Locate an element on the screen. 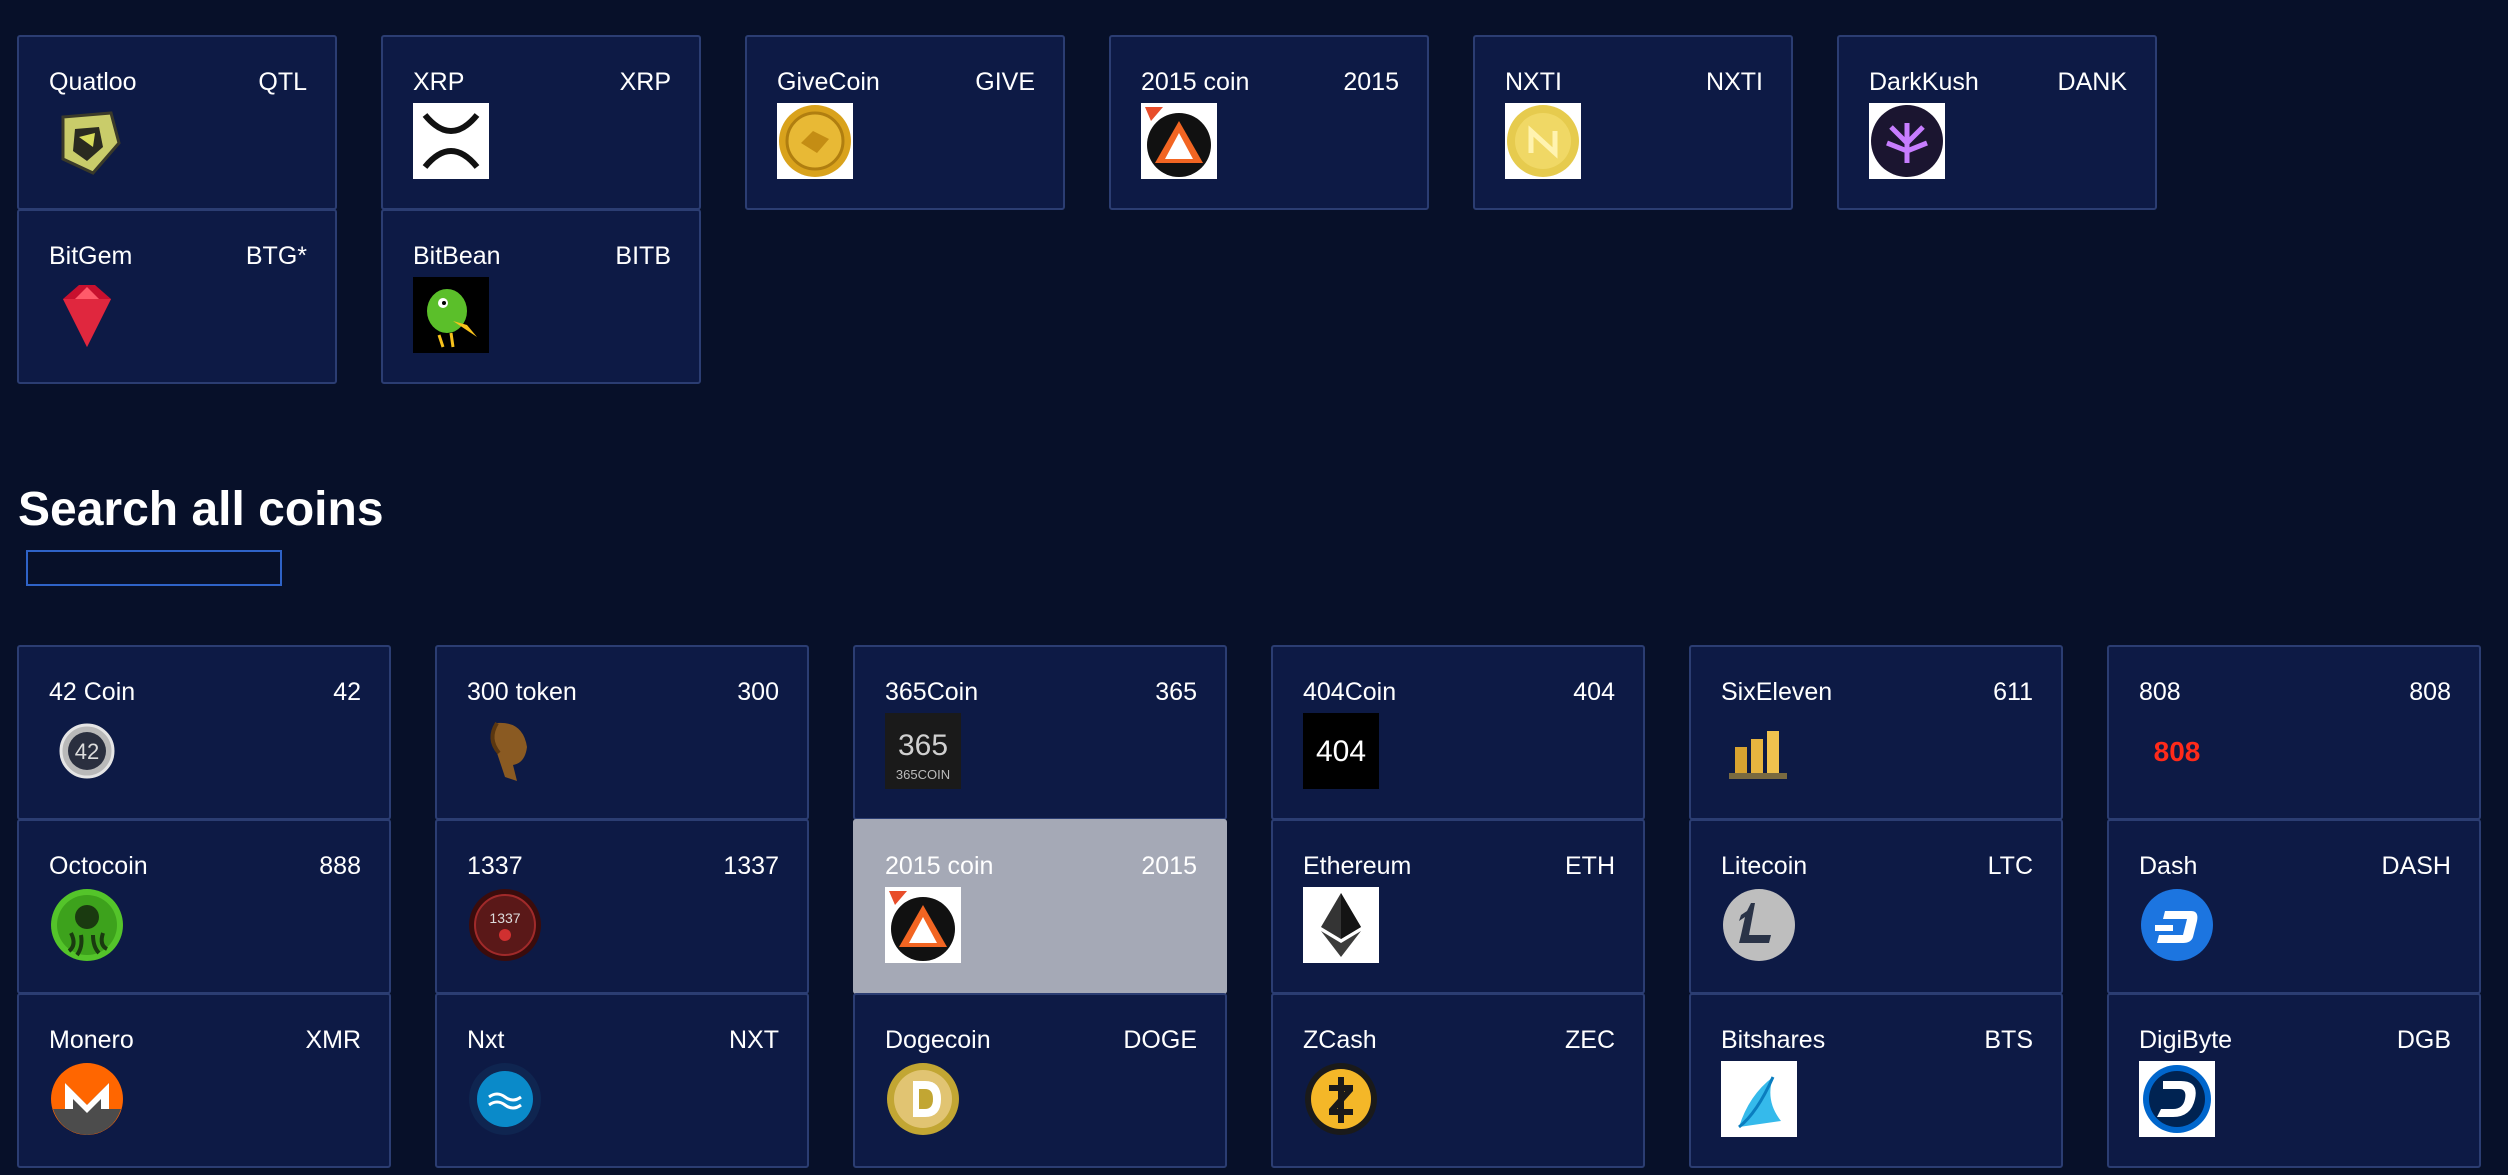 The width and height of the screenshot is (2508, 1175). coin-search-input is located at coordinates (154, 568).